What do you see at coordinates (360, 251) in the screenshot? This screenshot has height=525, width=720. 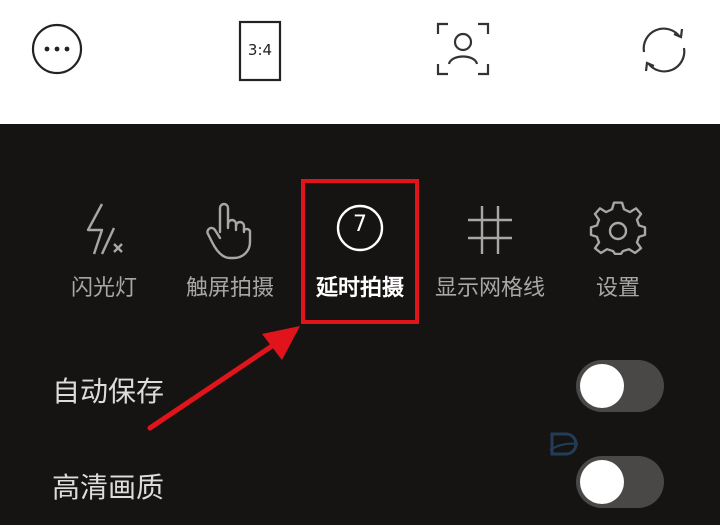 I see `highlight-box` at bounding box center [360, 251].